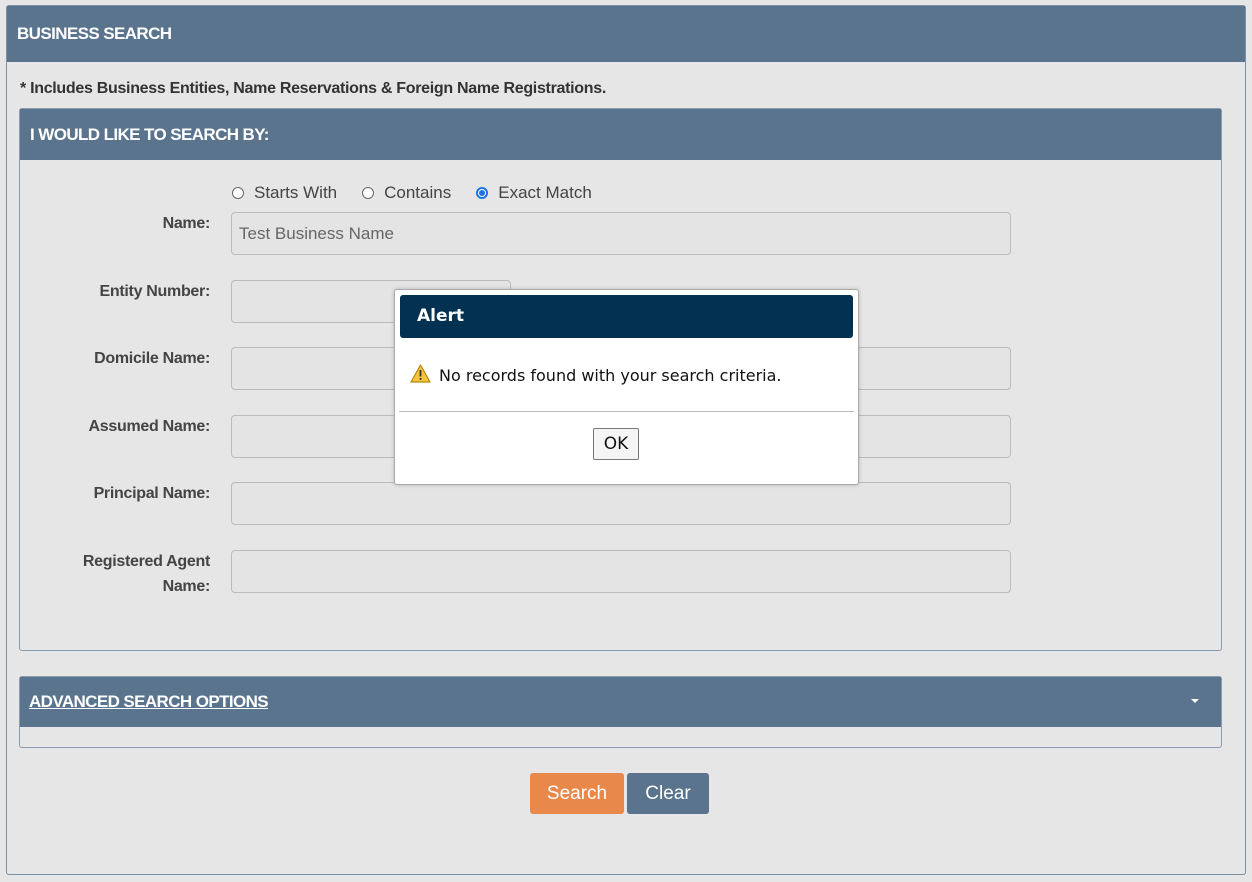  I want to click on advanced-search-panel: ADVANCED SEARCH OPTIONS, so click(620, 712).